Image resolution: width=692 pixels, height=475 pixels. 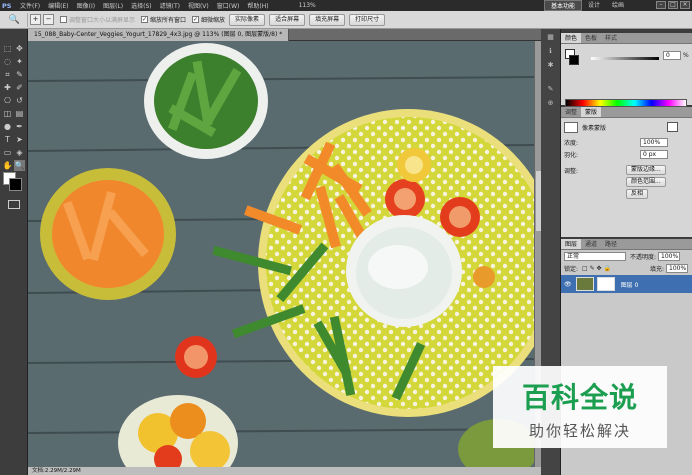 I want to click on shape-tool-icon: ▭, so click(x=7, y=152).